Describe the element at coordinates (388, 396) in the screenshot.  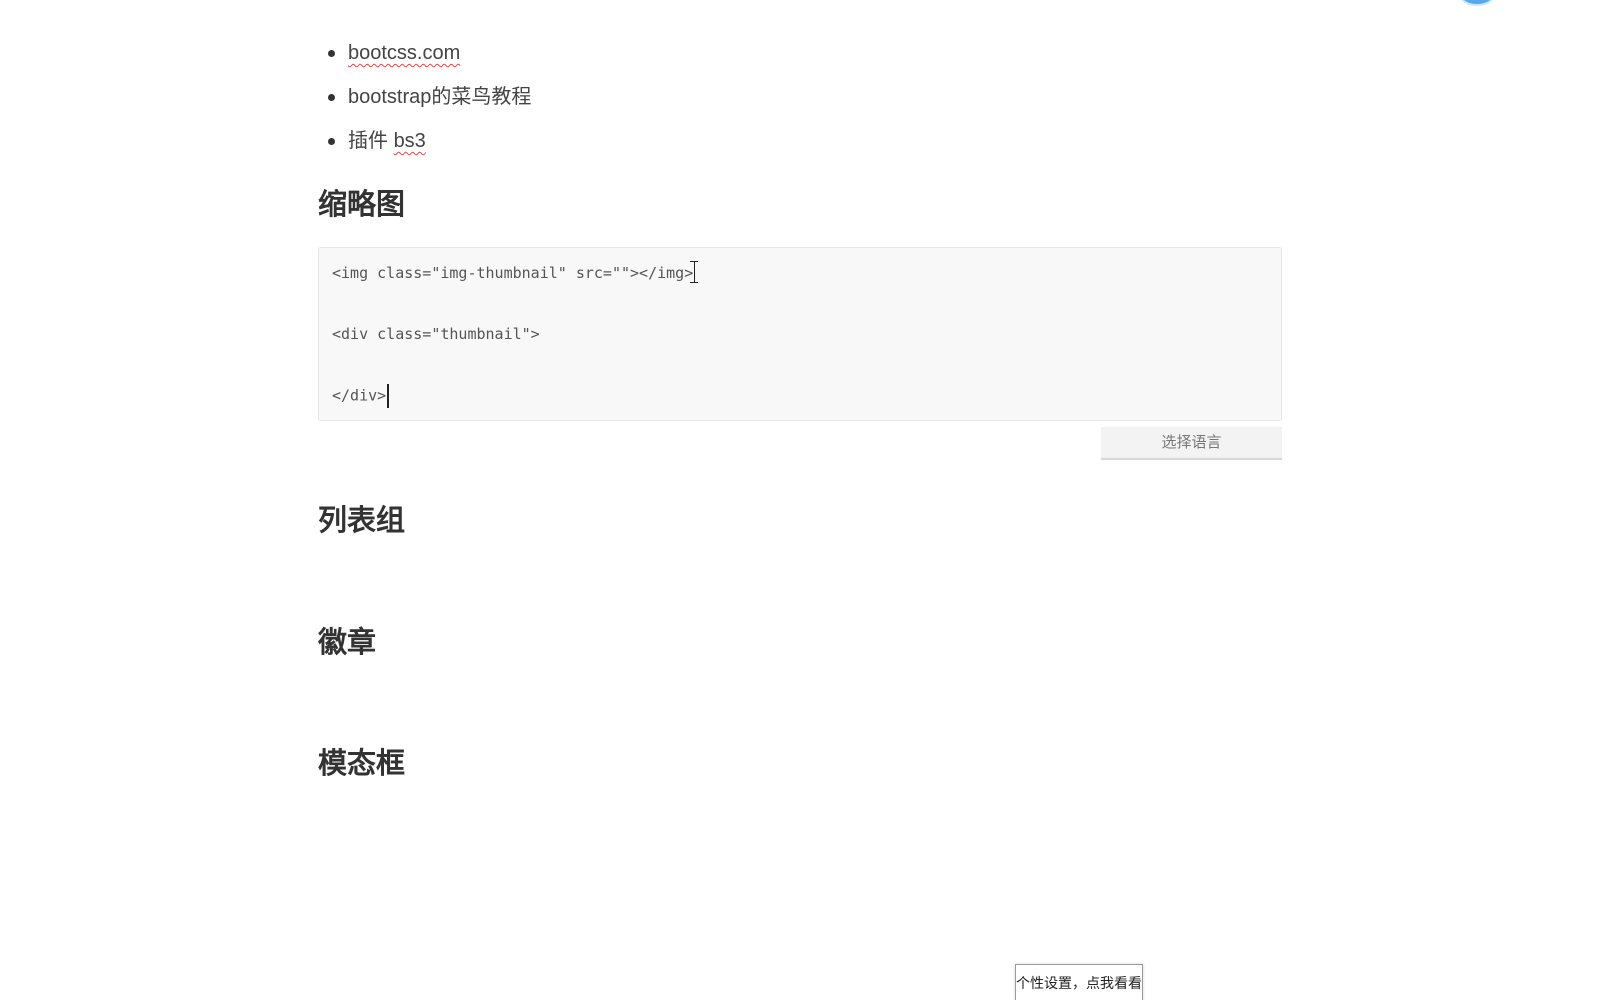
I see `text-caret` at that location.